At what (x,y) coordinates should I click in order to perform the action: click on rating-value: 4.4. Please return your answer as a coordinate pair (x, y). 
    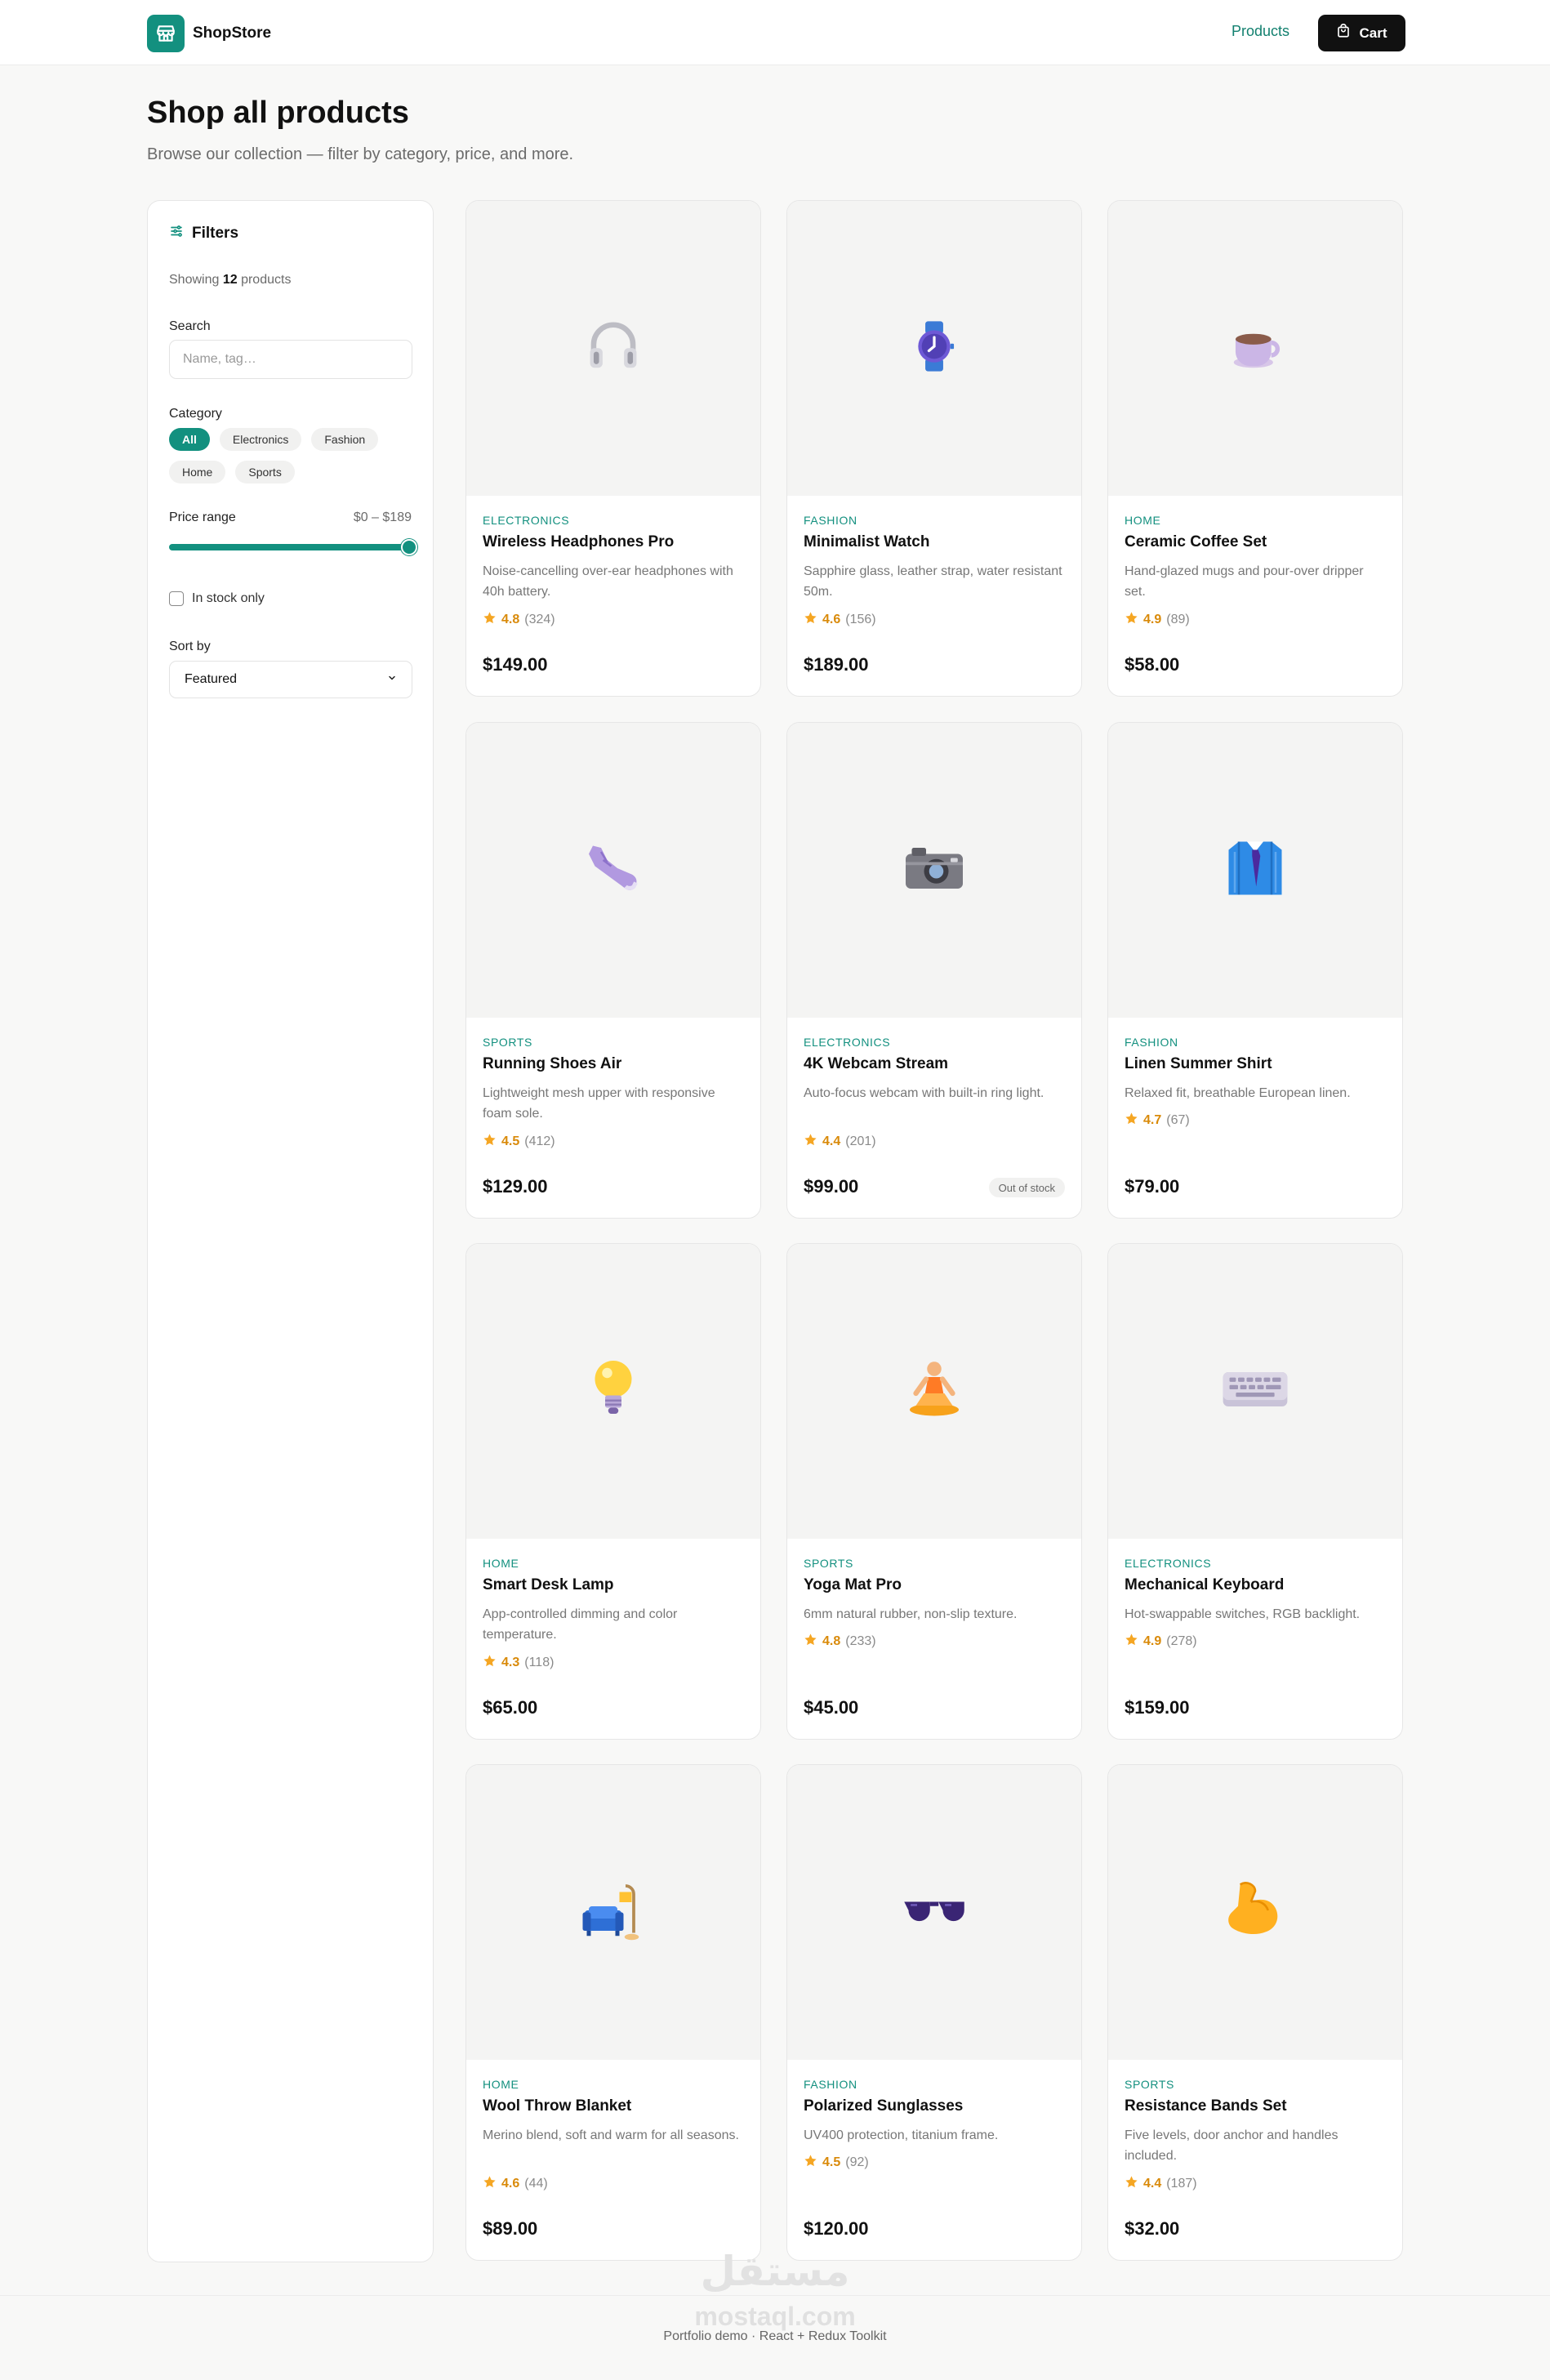
    Looking at the image, I should click on (832, 1141).